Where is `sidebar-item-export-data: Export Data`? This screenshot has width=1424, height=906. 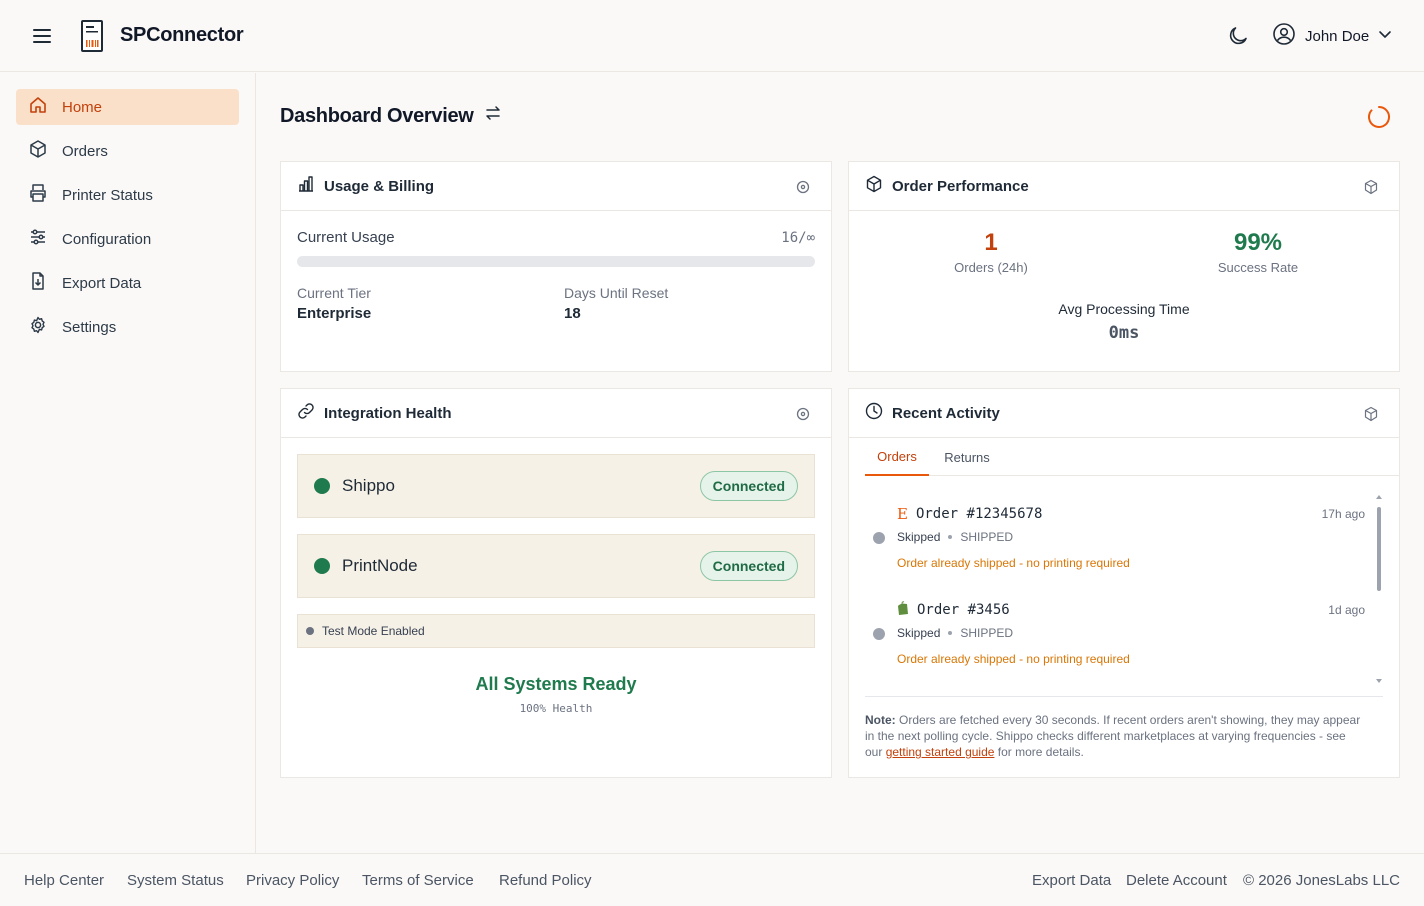 sidebar-item-export-data: Export Data is located at coordinates (127, 283).